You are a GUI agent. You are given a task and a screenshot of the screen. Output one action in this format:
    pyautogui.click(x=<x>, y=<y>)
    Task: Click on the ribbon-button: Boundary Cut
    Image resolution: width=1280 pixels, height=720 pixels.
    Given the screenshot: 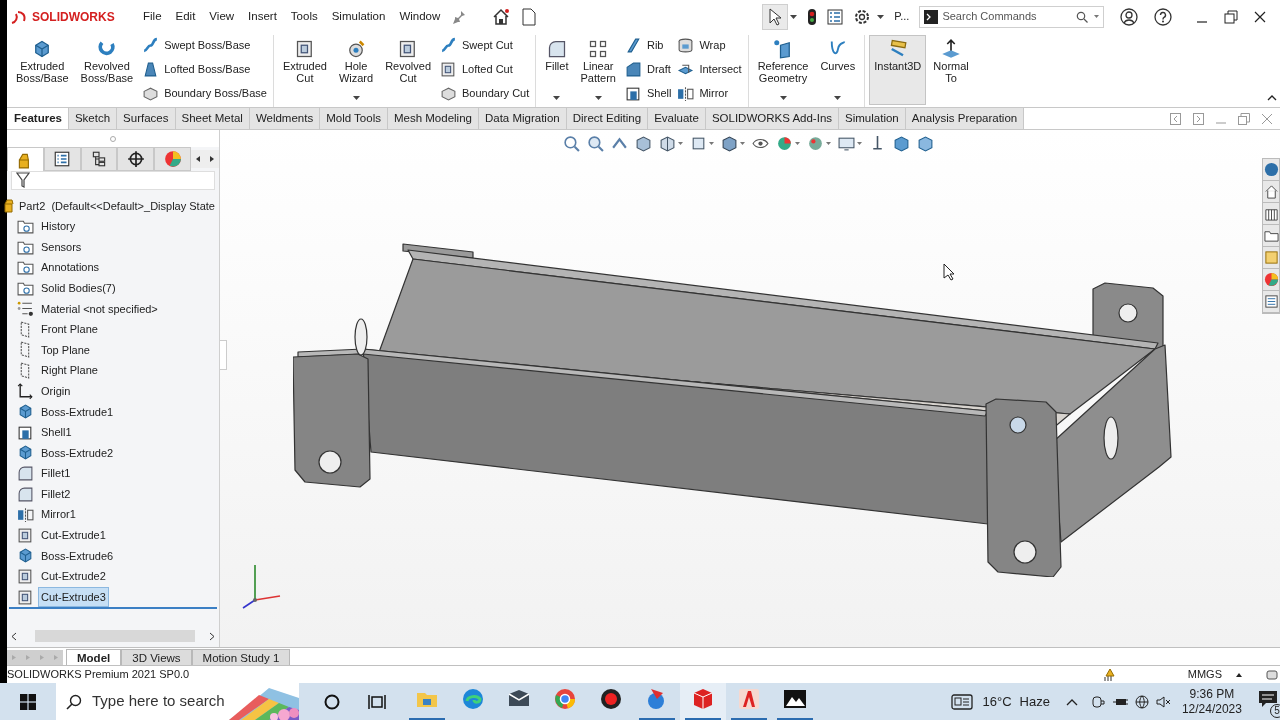 What is the action you would take?
    pyautogui.click(x=485, y=93)
    